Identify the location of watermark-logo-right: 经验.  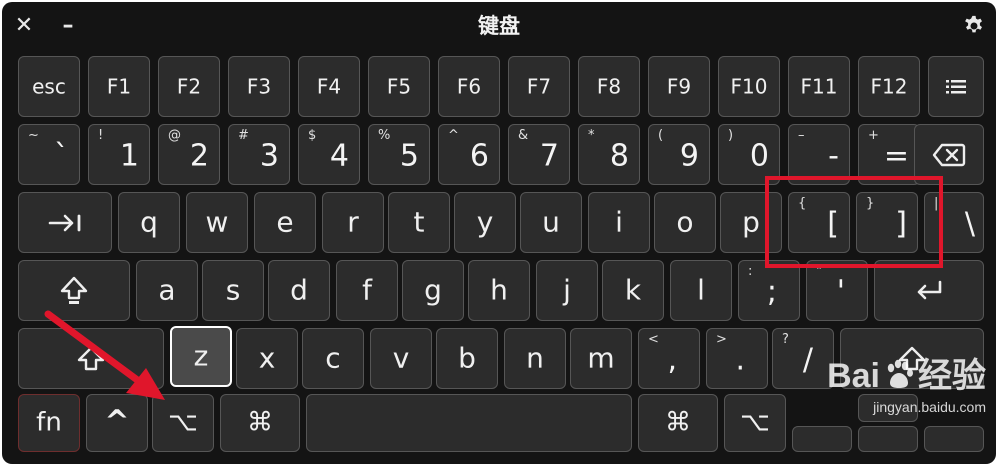
(952, 376).